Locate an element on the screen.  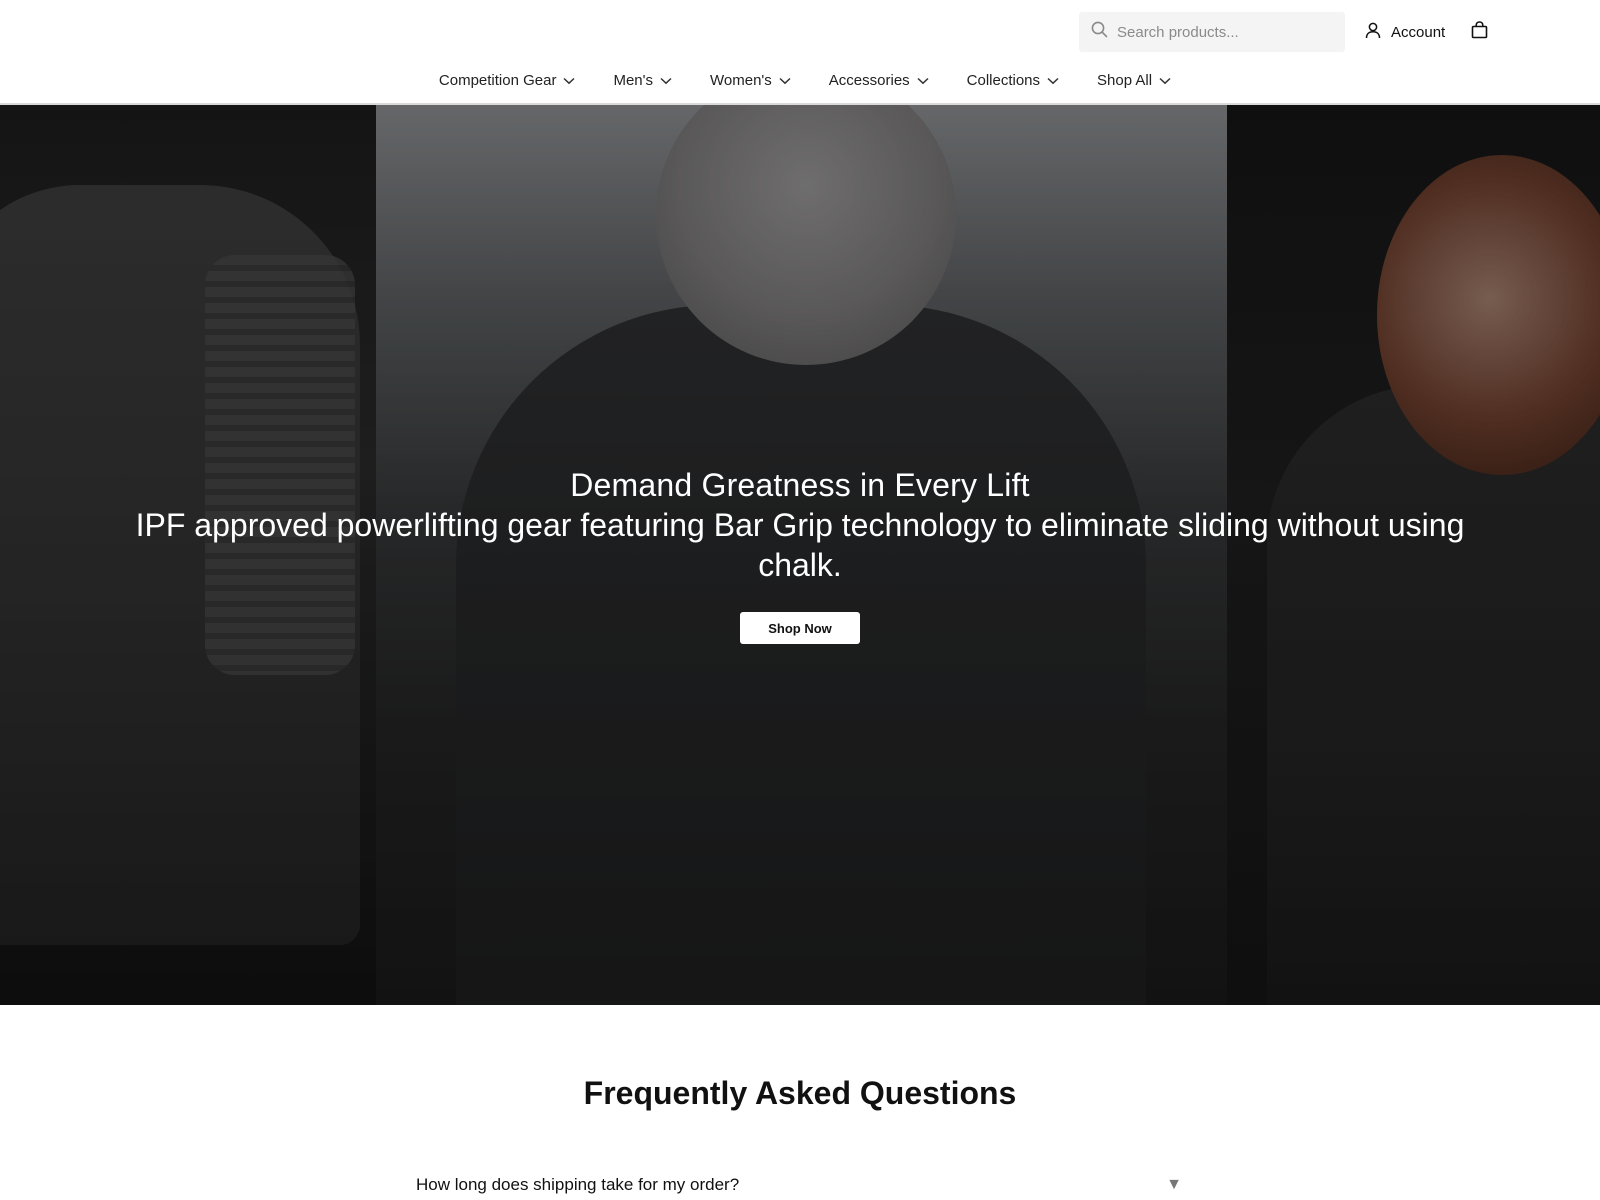
nav-item-label: Women's is located at coordinates (741, 80).